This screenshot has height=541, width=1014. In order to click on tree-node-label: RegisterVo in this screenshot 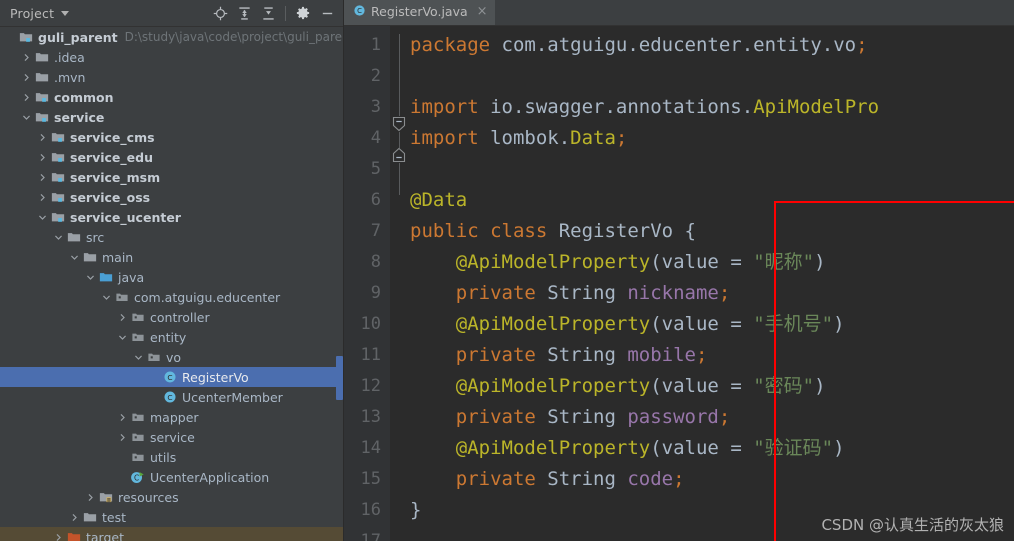, I will do `click(215, 377)`.